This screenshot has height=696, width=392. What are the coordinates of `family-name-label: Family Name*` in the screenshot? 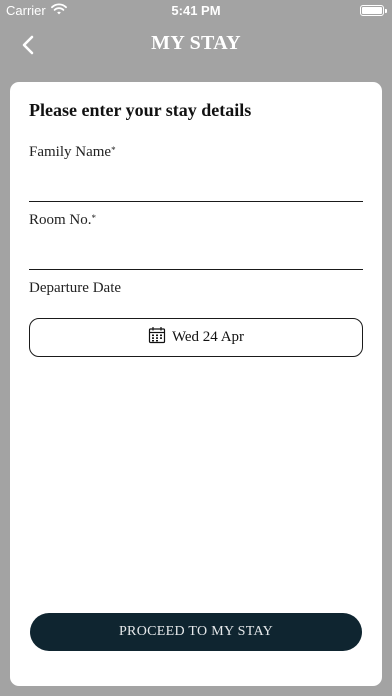 It's located at (72, 152).